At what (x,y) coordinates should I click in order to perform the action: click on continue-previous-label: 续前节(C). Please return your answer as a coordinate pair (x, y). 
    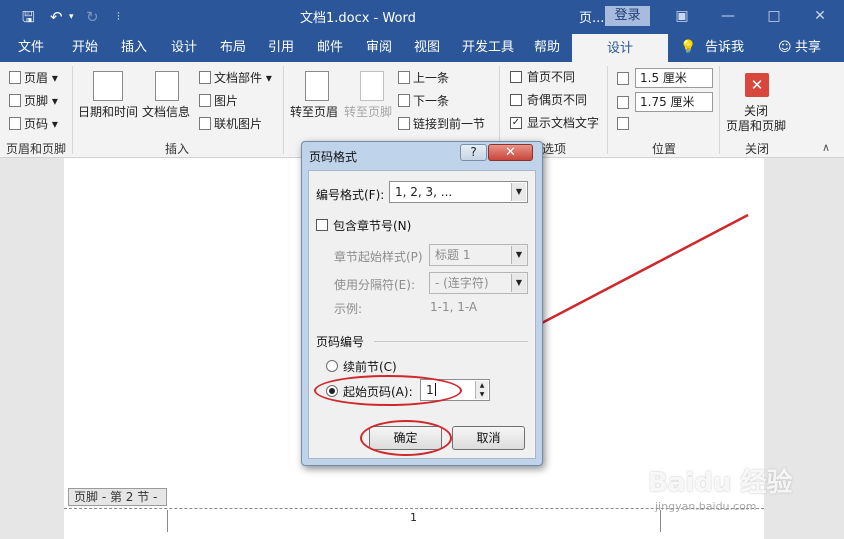
    Looking at the image, I should click on (370, 367).